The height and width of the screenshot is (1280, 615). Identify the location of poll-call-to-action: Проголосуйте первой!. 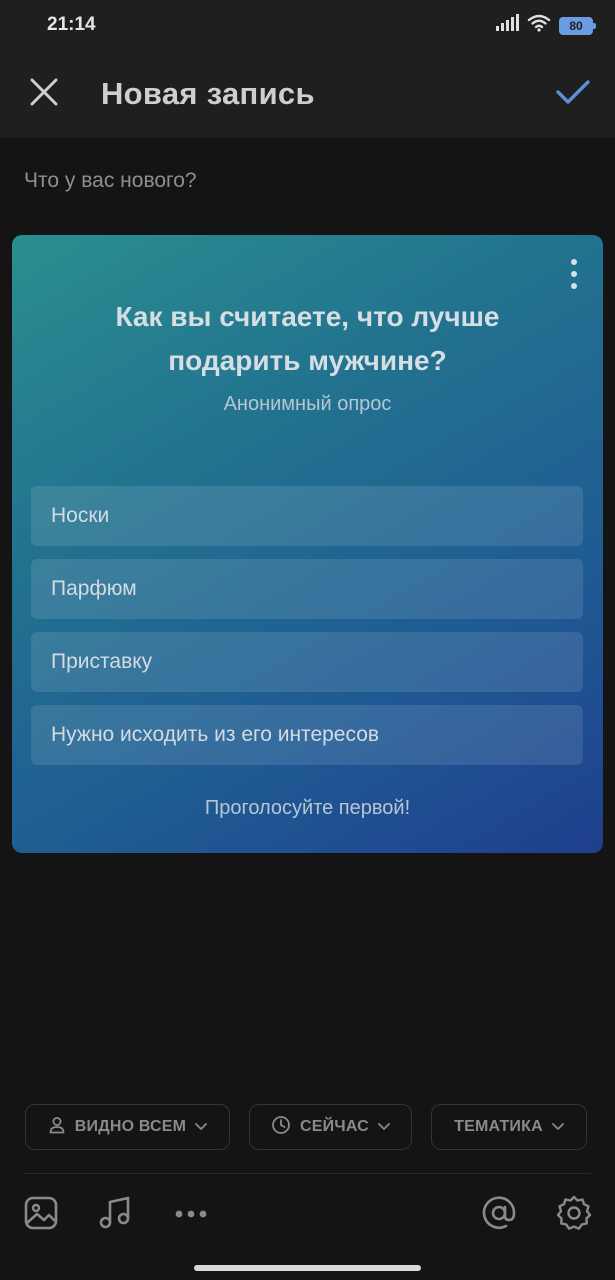
(307, 808).